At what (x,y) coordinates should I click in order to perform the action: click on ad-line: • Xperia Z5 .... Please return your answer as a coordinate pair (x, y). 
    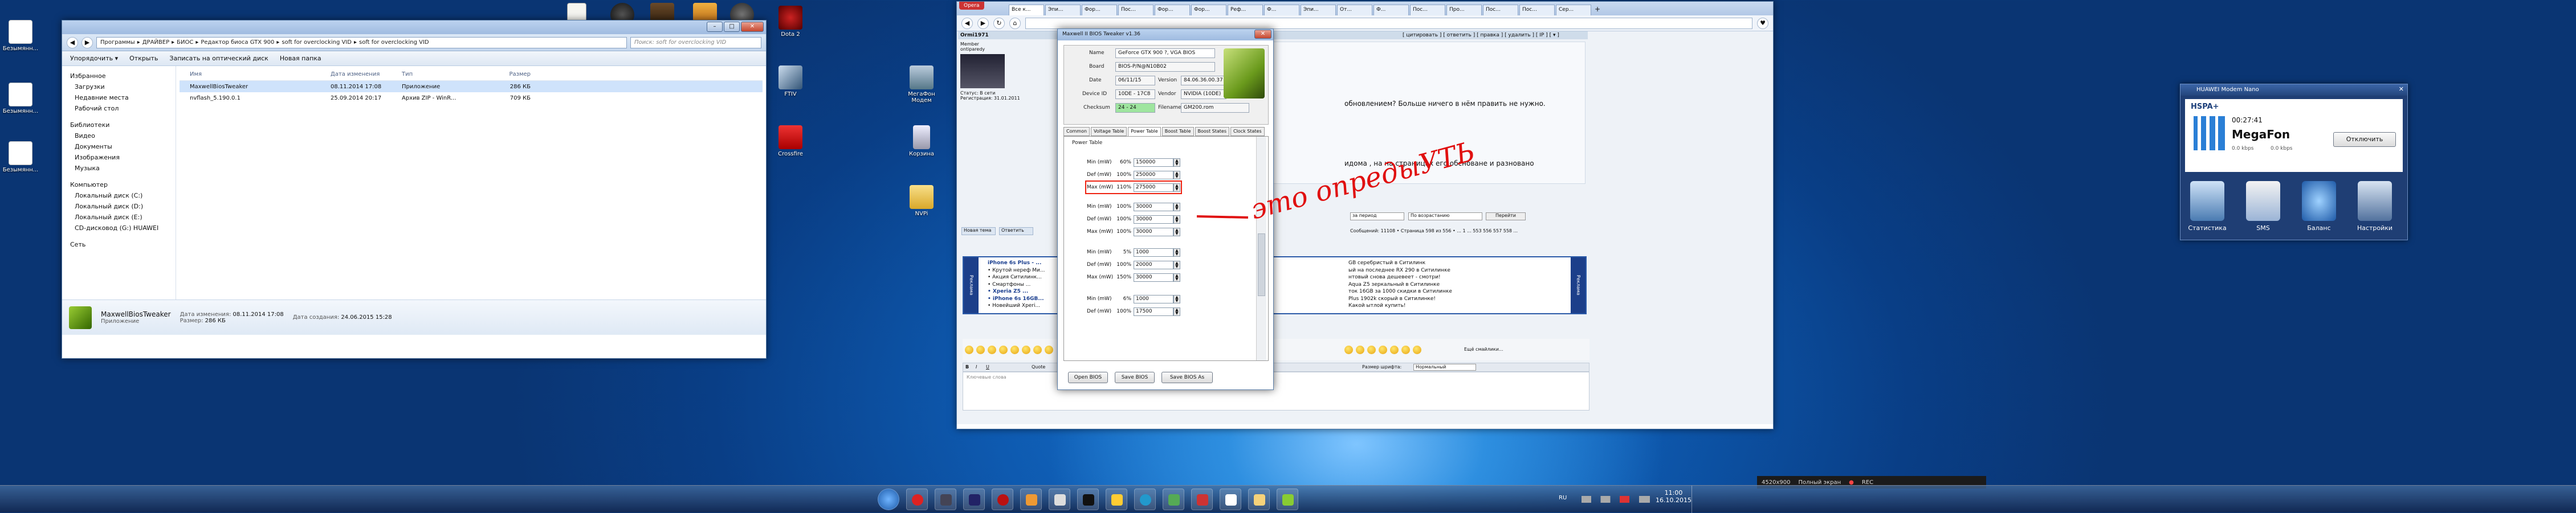
    Looking at the image, I should click on (1016, 292).